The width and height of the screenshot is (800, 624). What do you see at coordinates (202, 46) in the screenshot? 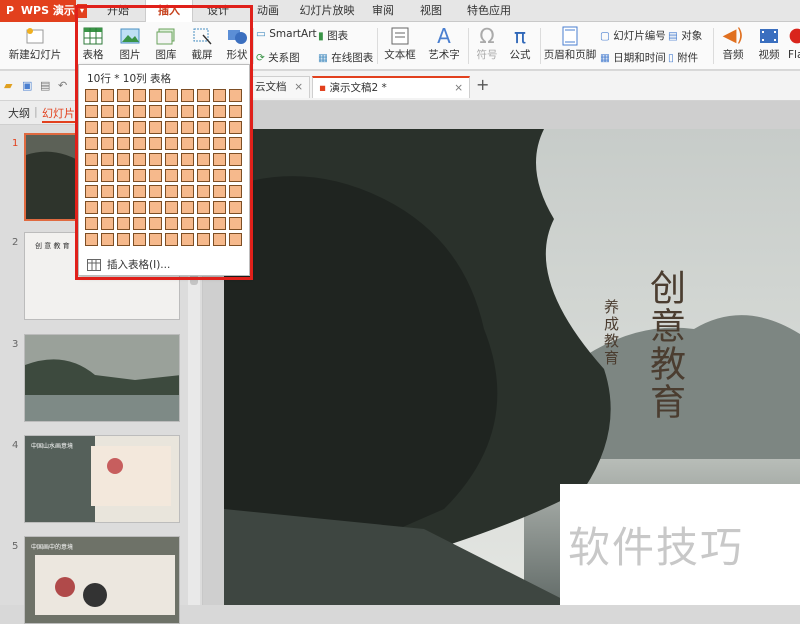
I see `screenshot-button: 截屏` at bounding box center [202, 46].